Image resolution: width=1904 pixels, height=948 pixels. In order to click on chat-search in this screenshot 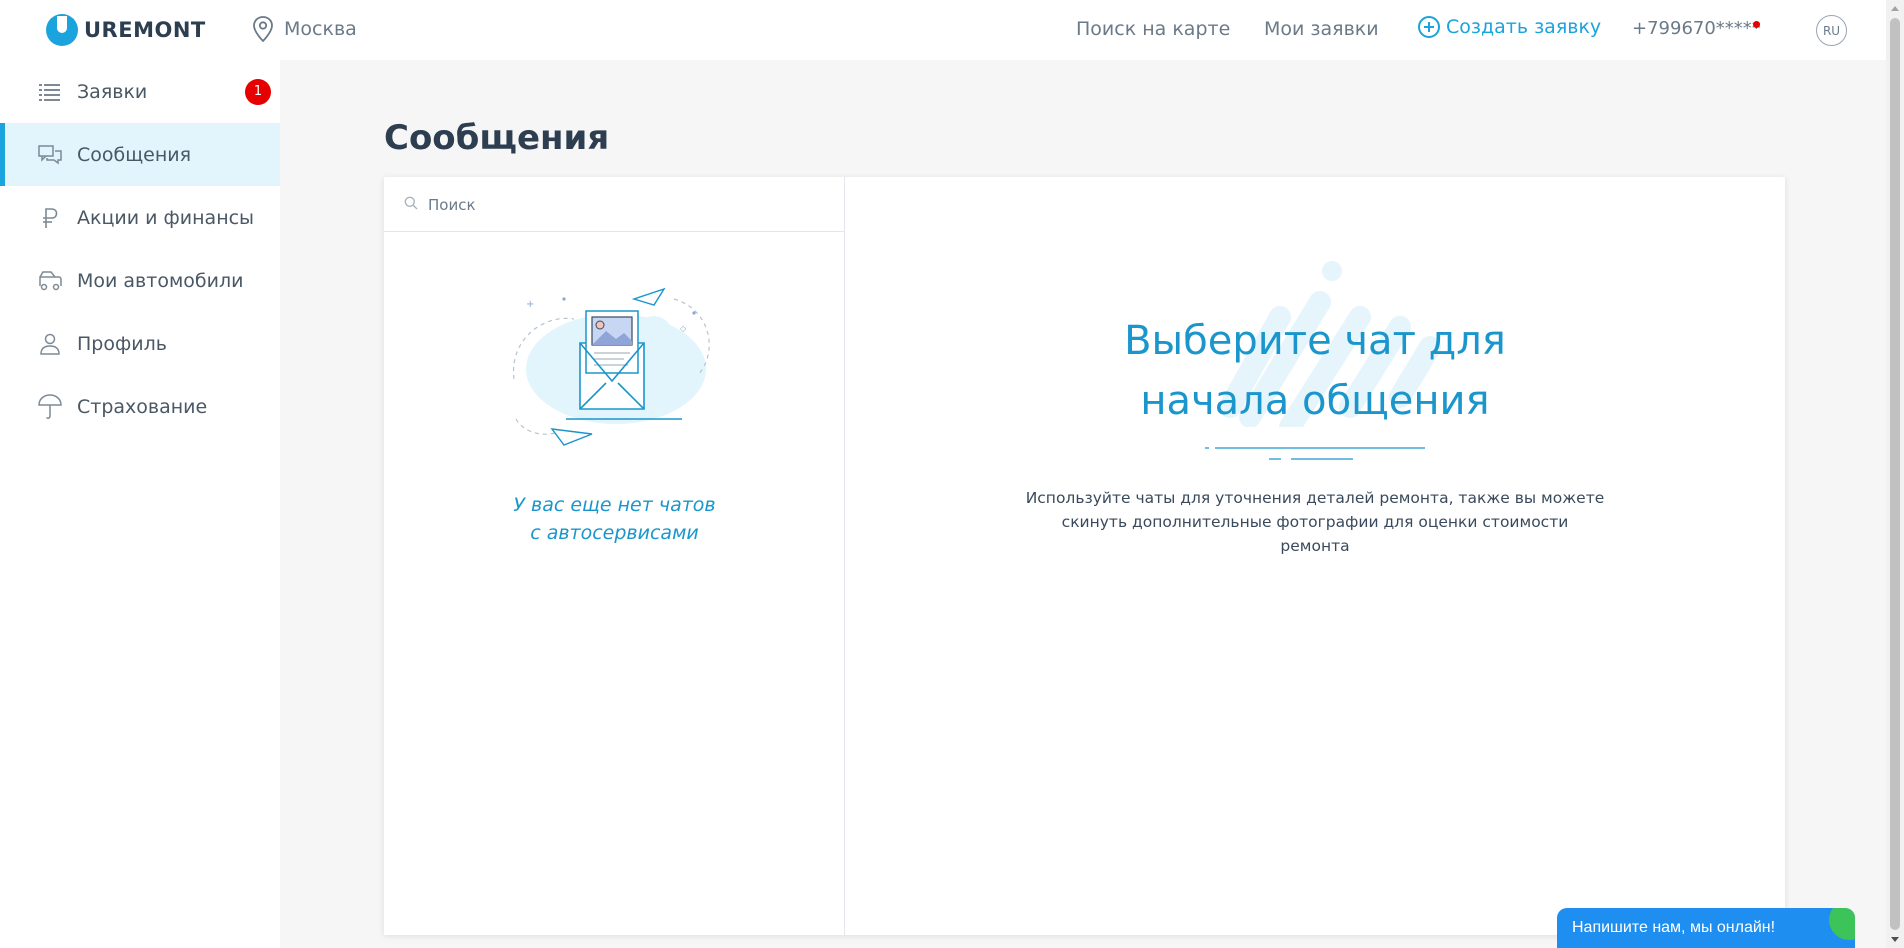, I will do `click(614, 204)`.